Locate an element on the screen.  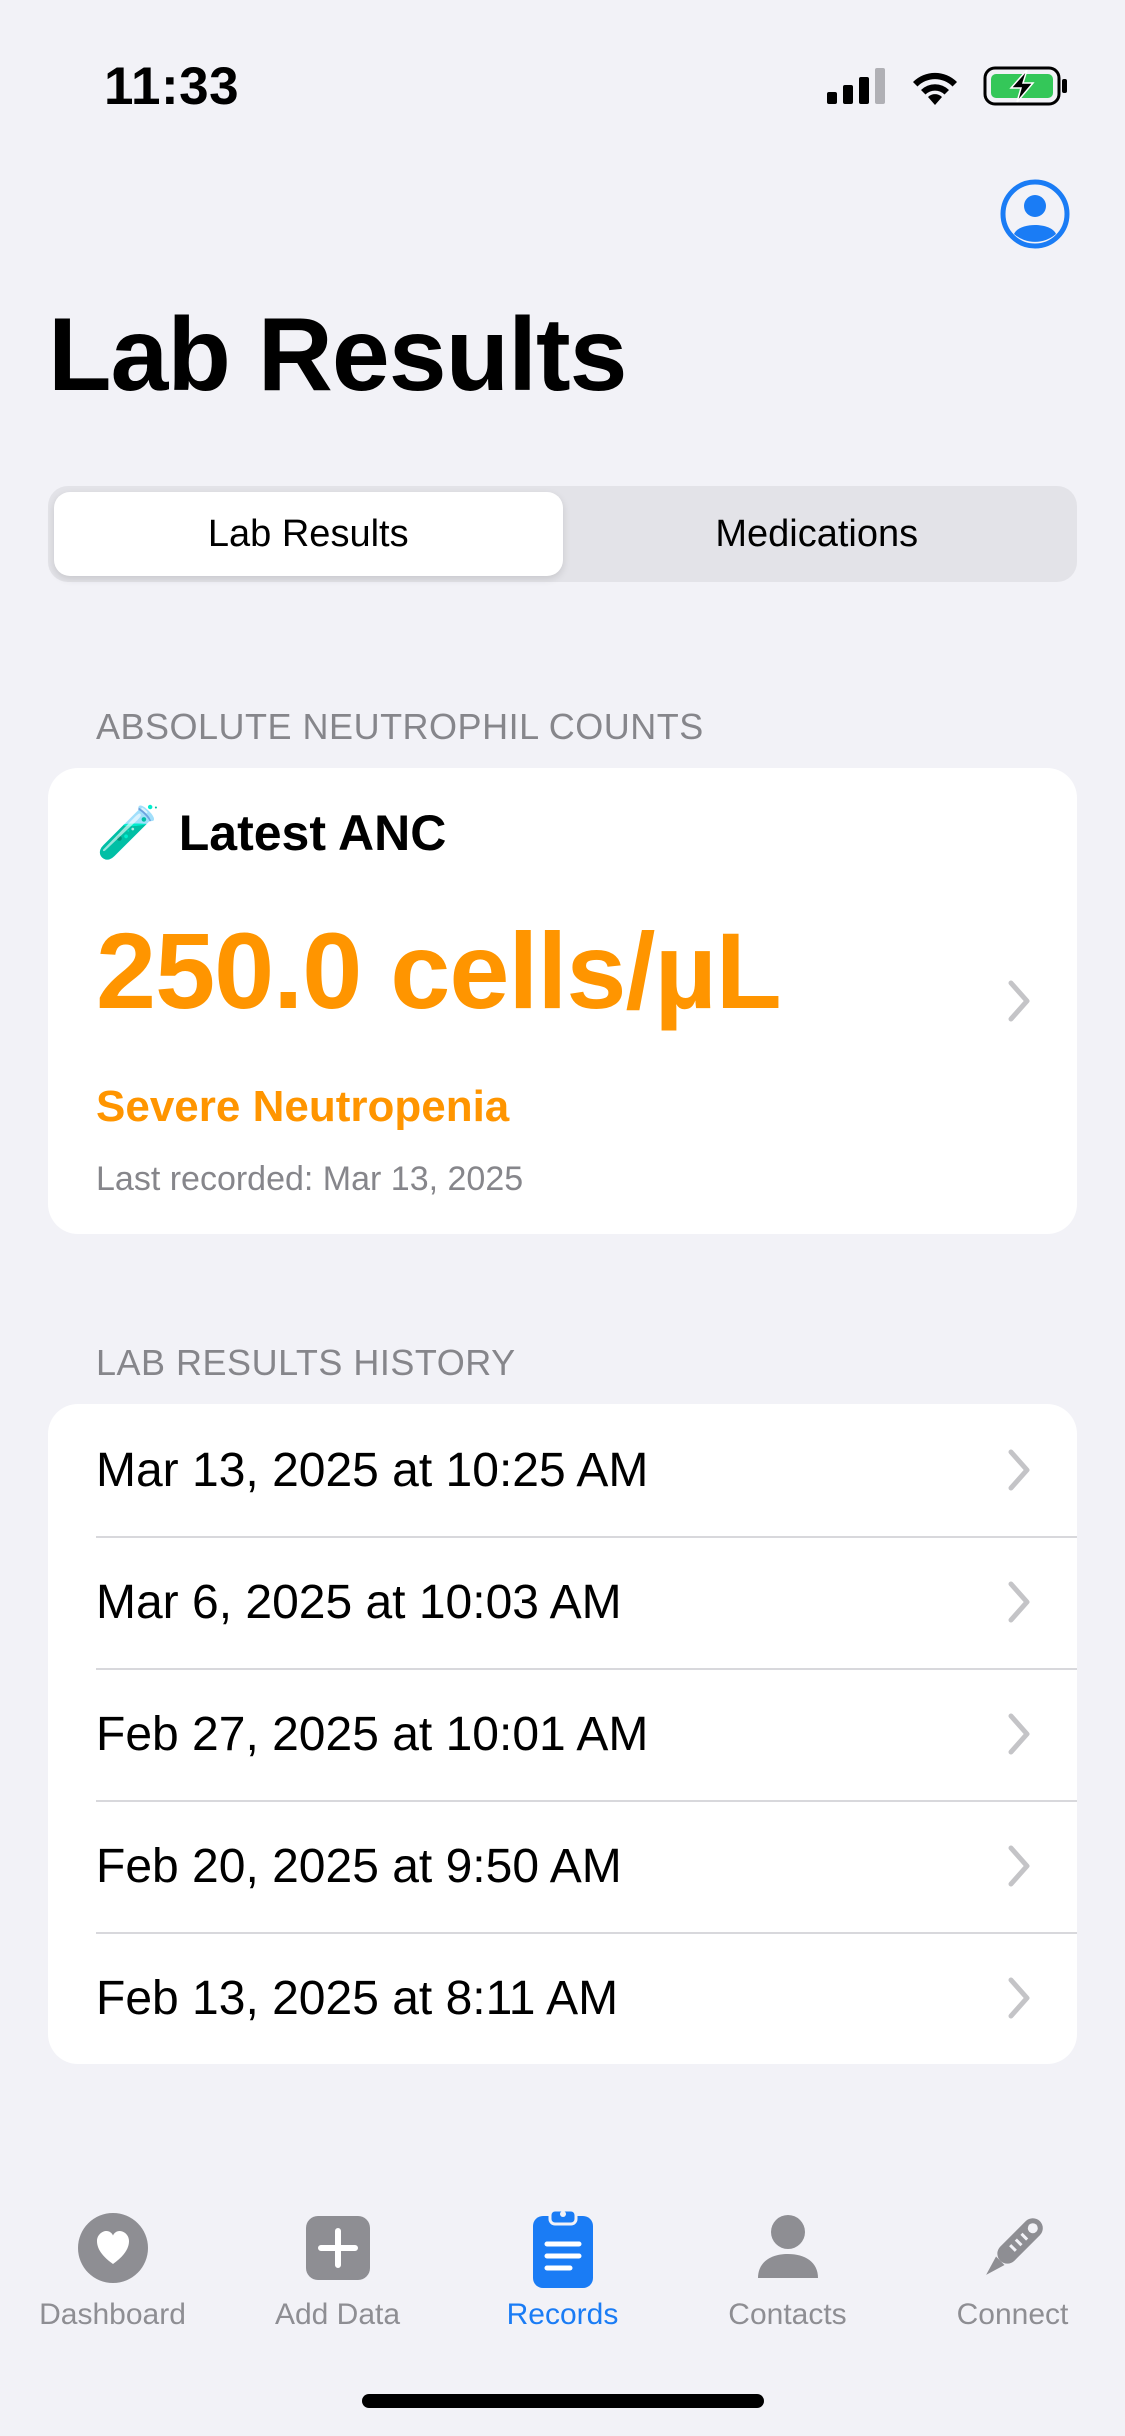
anc-card-title-row: 🧪 Latest ANC is located at coordinates (271, 832).